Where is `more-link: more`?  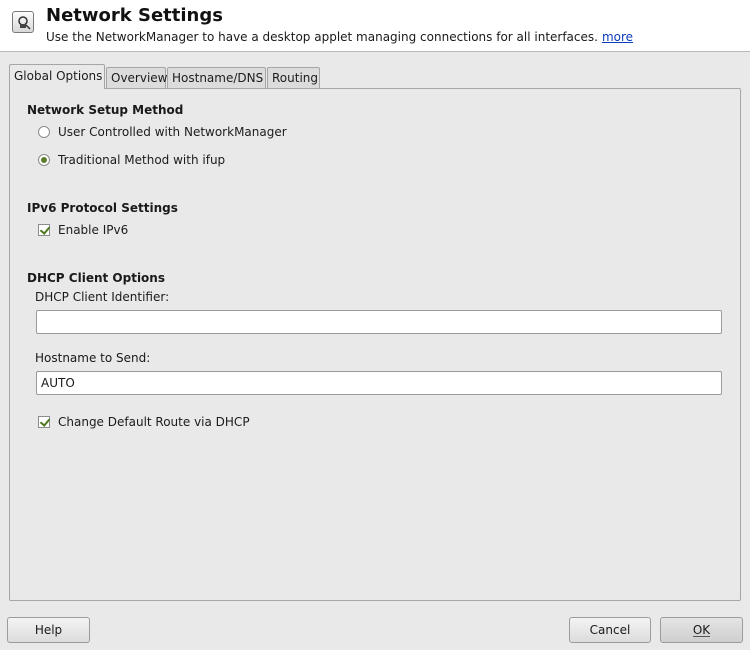 more-link: more is located at coordinates (617, 37).